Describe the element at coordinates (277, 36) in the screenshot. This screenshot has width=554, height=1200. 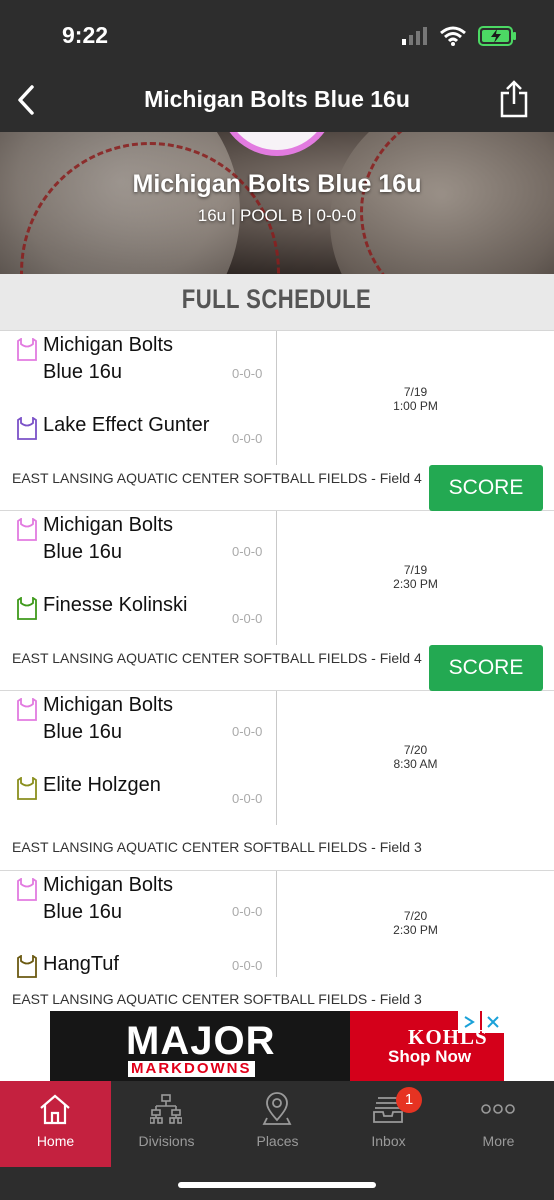
I see `status-bar: 9:22` at that location.